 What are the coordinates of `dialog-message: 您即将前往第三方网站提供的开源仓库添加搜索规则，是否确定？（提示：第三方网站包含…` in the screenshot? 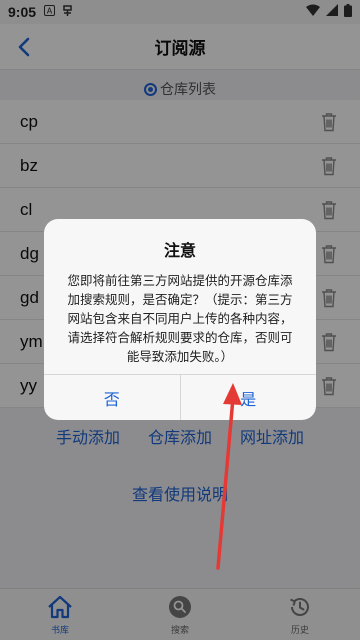 It's located at (180, 318).